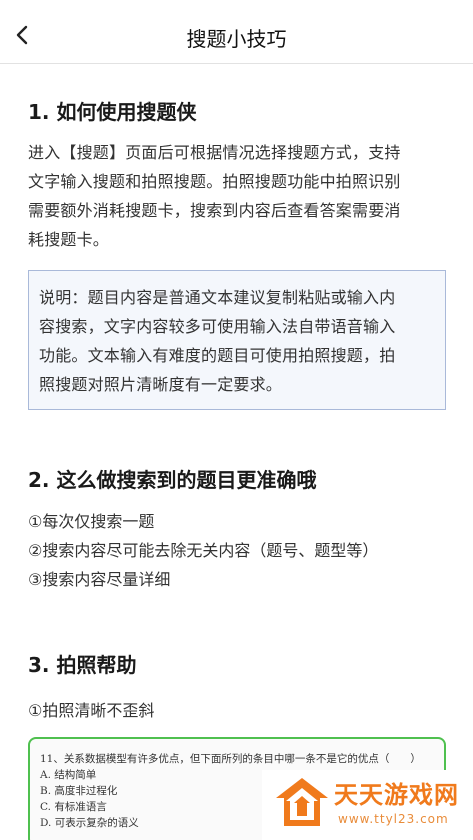  Describe the element at coordinates (217, 355) in the screenshot. I see `note-line: 功能。文本输入有难度的题目可使用拍照搜题，拍` at that location.